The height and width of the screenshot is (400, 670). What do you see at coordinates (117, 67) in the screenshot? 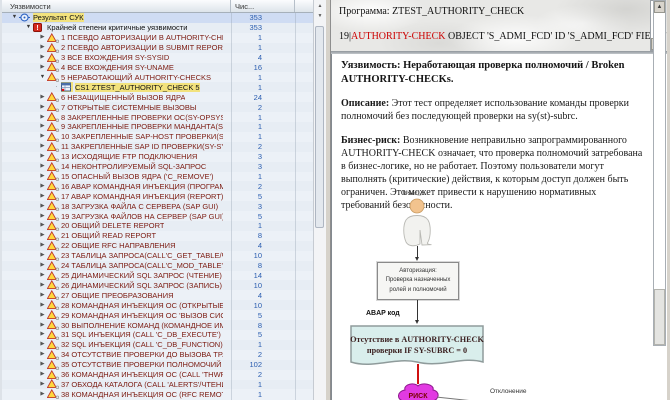
I see `tree-item-label: 4 ВСЕ ВХОЖДЕНИЯ SY-UNAME` at bounding box center [117, 67].